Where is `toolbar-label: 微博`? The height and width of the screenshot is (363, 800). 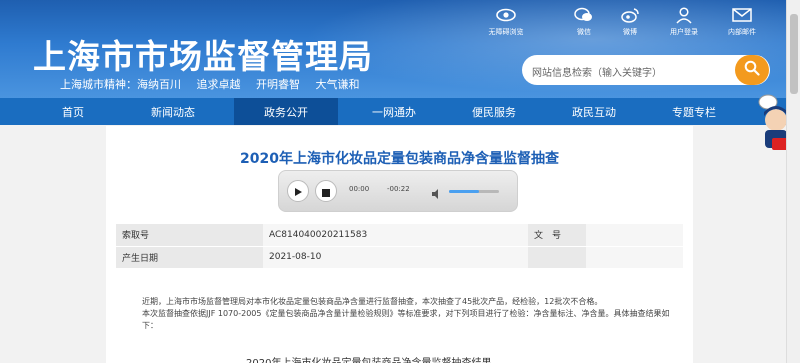 toolbar-label: 微博 is located at coordinates (630, 32).